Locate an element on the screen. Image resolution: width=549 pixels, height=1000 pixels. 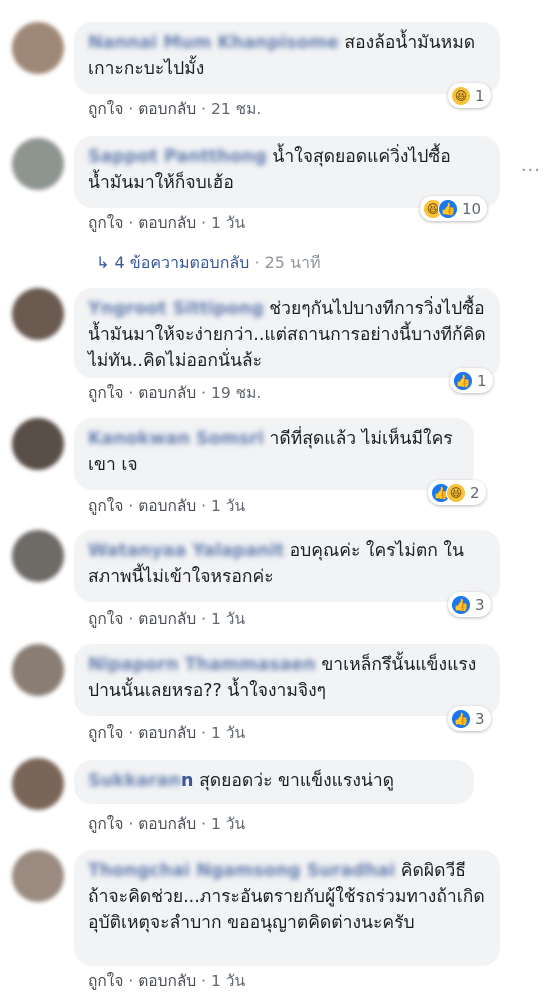
reaction-count: 2 is located at coordinates (475, 492).